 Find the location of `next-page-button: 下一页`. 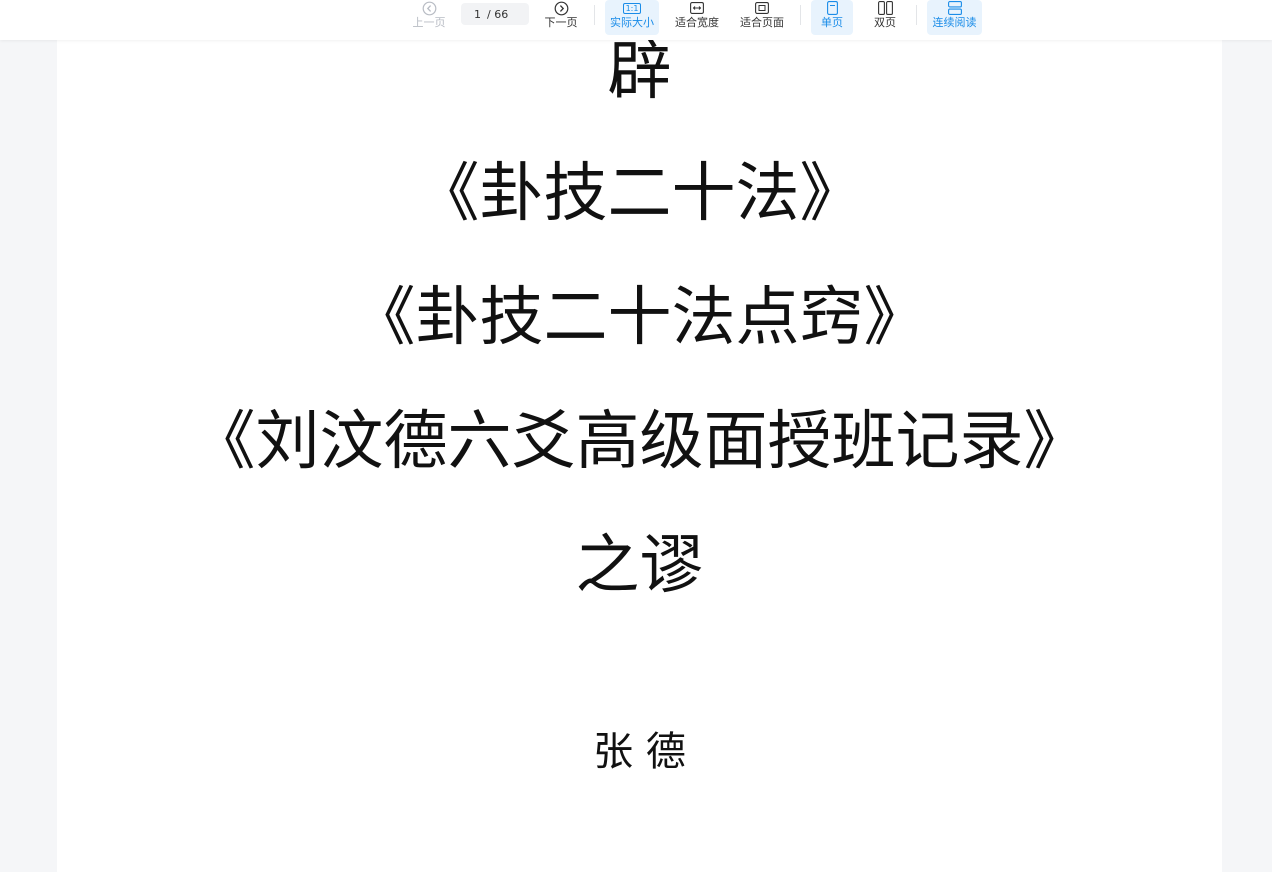

next-page-button: 下一页 is located at coordinates (561, 17).